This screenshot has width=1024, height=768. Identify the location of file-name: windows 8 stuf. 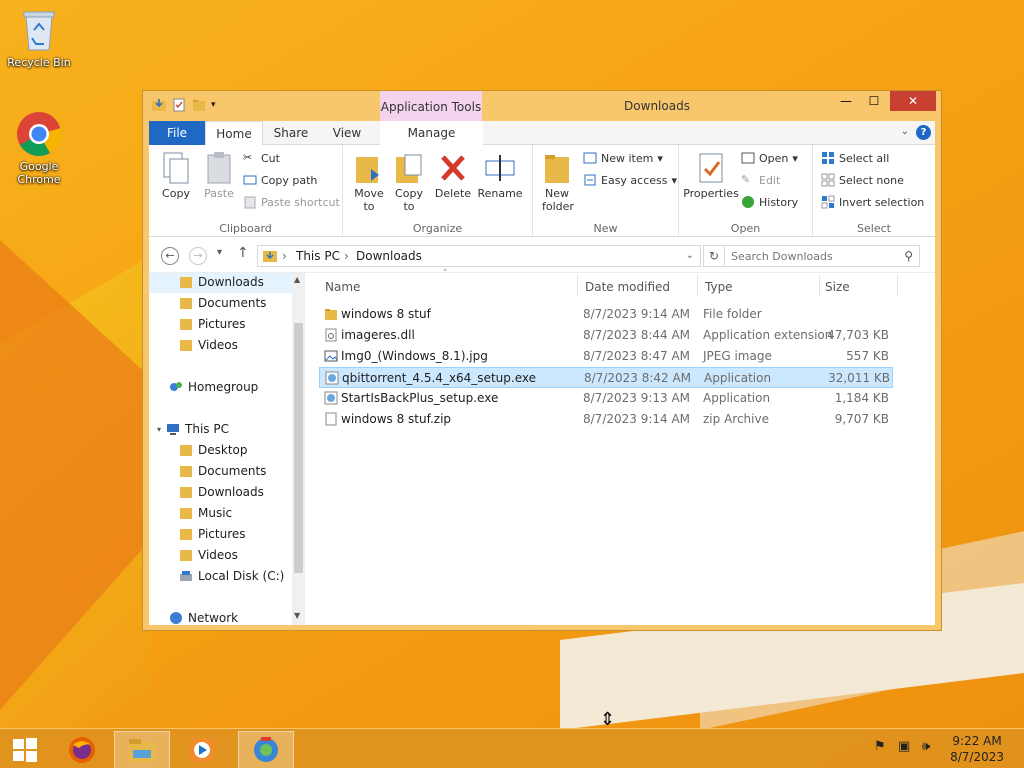
(386, 314).